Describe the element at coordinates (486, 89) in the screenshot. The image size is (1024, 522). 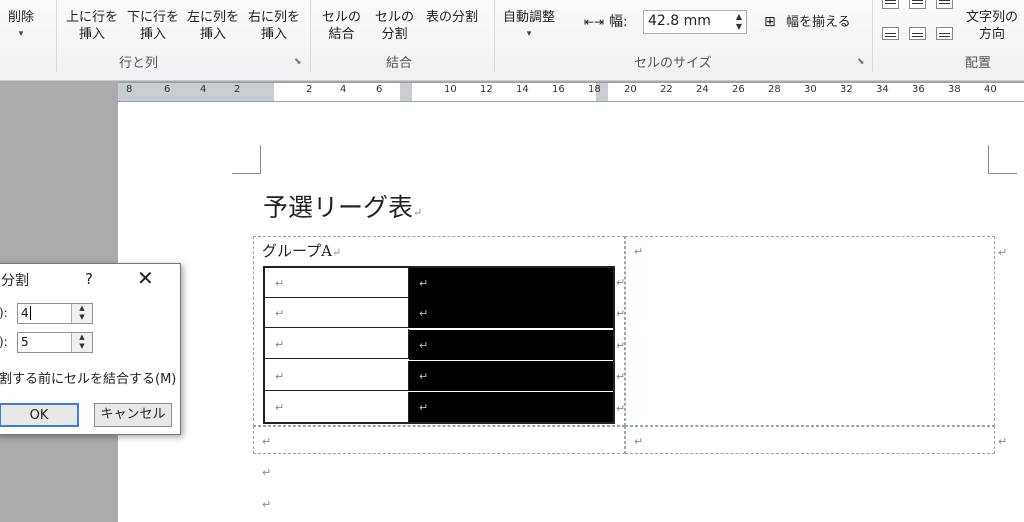
I see `ruler-number: 12` at that location.